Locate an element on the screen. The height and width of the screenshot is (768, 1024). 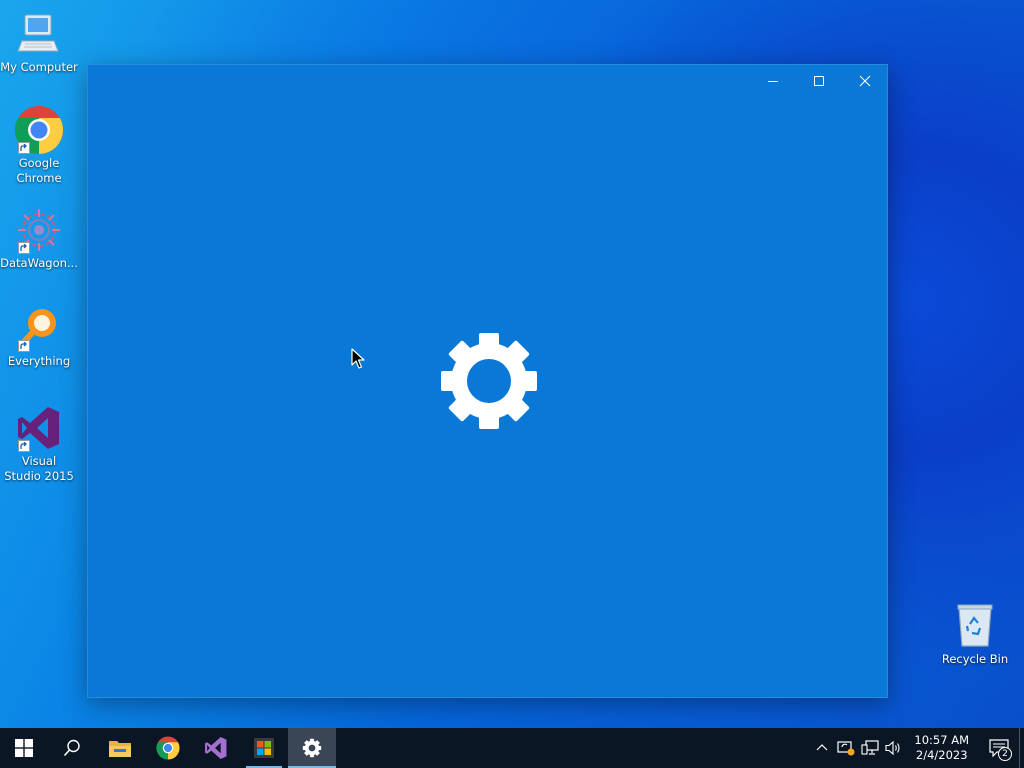
close-button is located at coordinates (865, 81).